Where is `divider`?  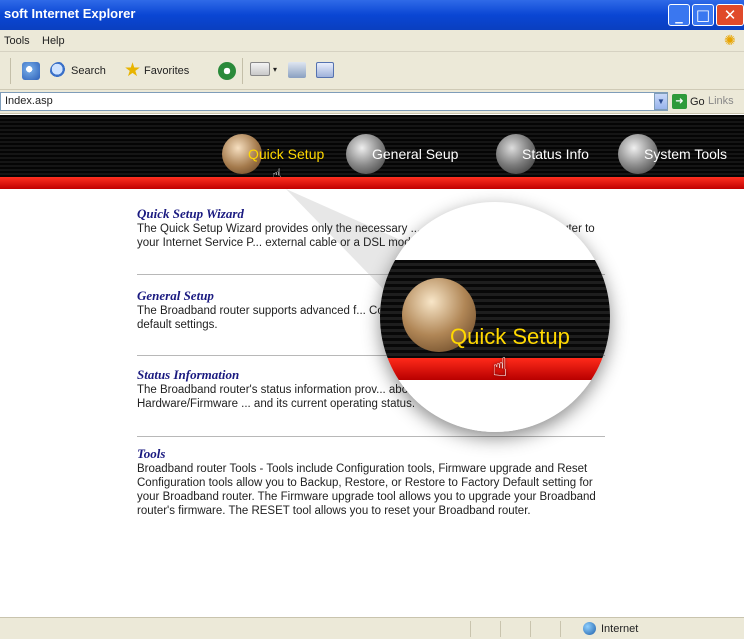
divider is located at coordinates (371, 436).